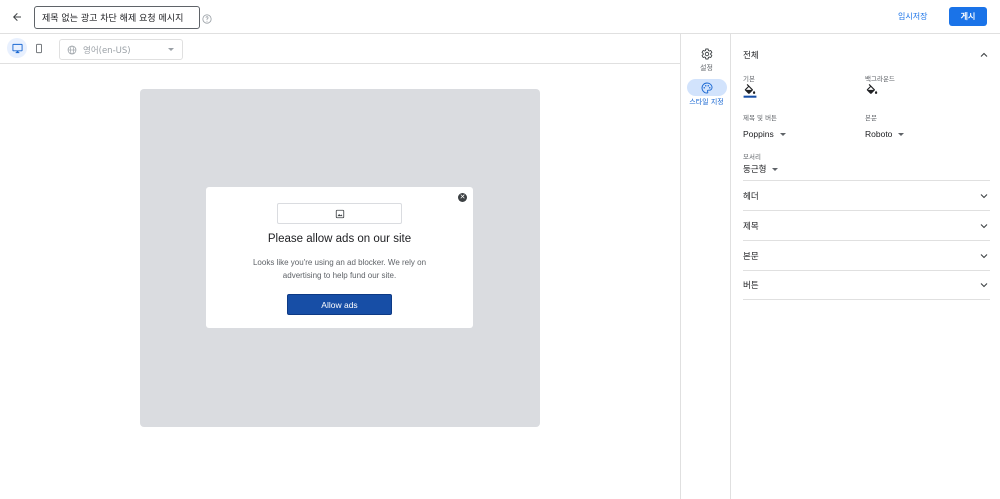  I want to click on desktop-icon, so click(17, 48).